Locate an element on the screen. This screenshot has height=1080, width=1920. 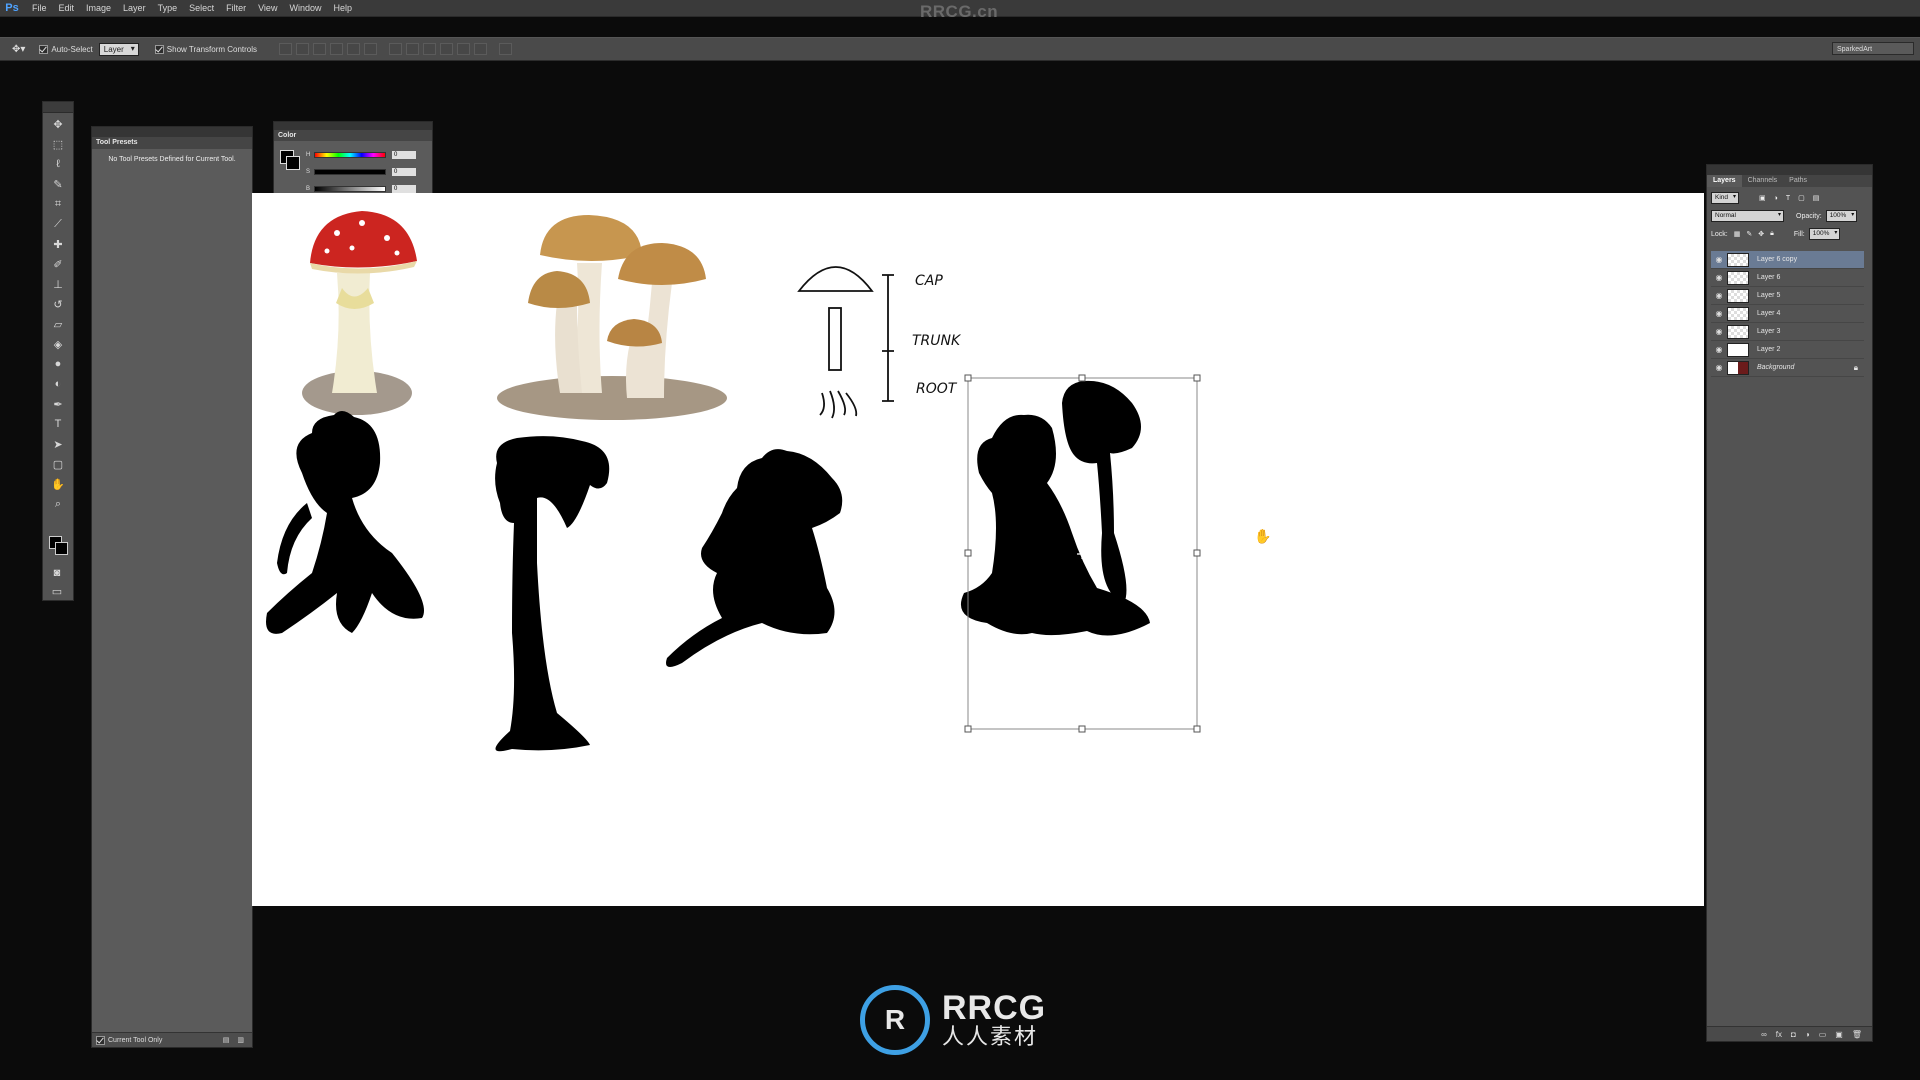
layer-row: ◉ Layer 6 is located at coordinates (1787, 278).